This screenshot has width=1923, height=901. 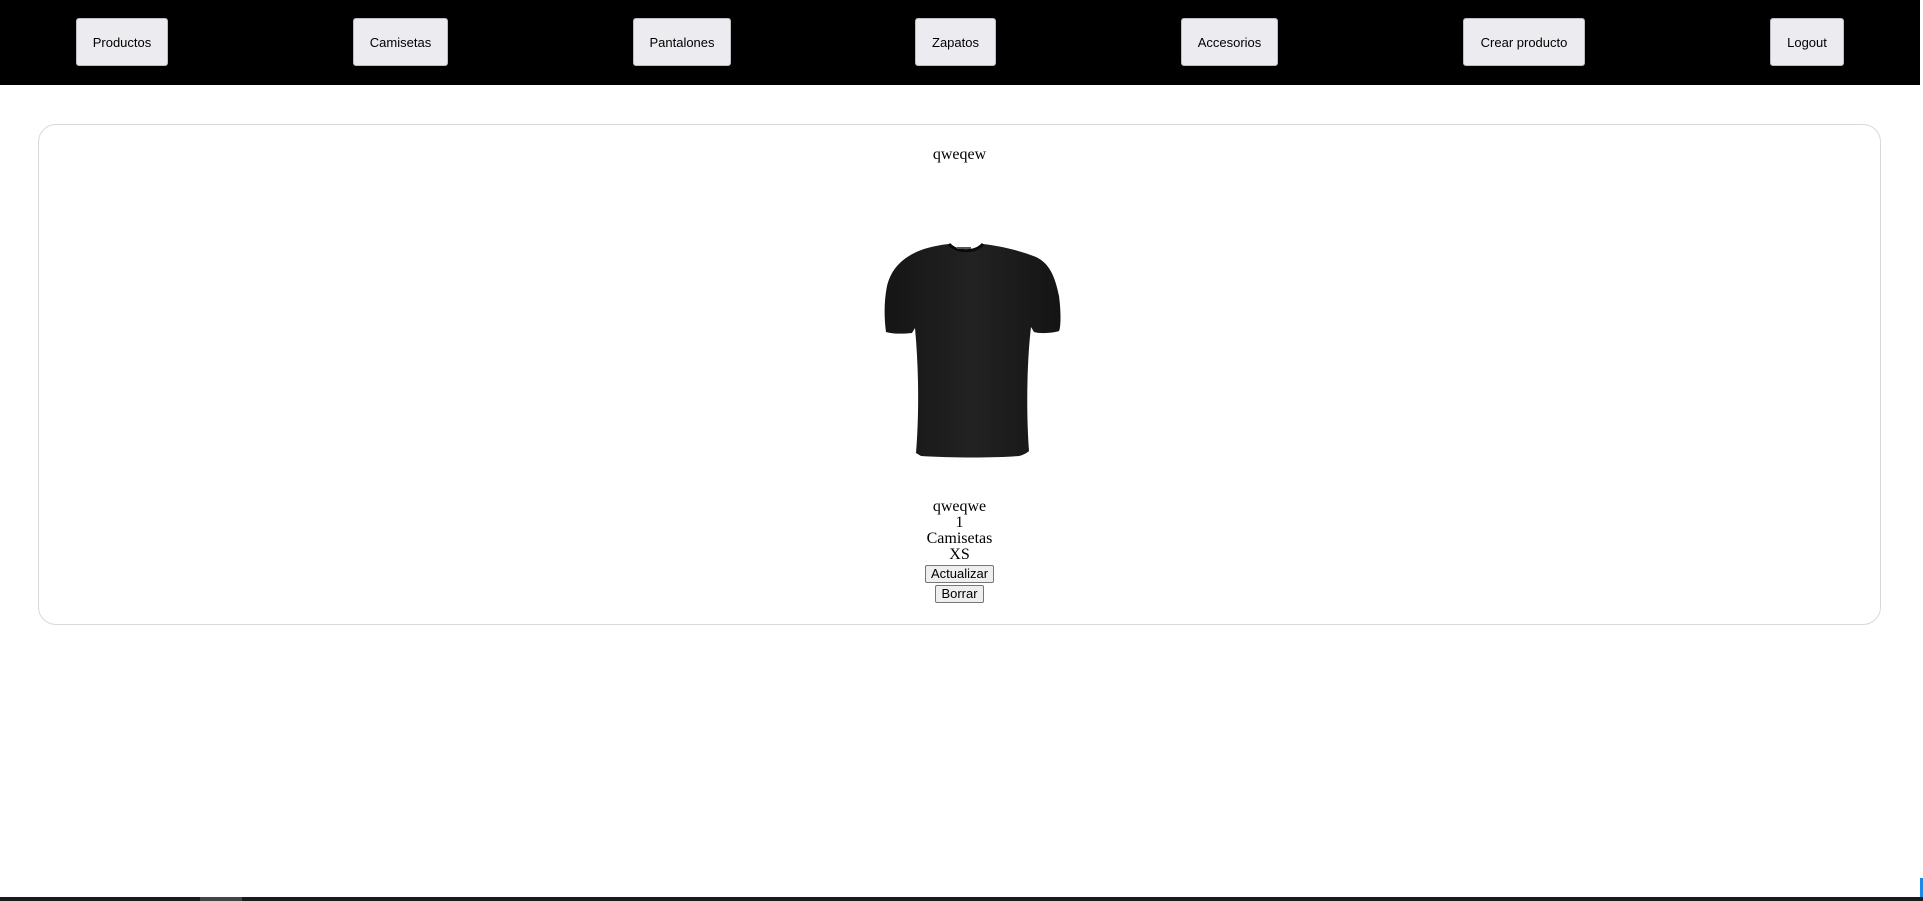 What do you see at coordinates (959, 538) in the screenshot?
I see `product-category: Camisetas` at bounding box center [959, 538].